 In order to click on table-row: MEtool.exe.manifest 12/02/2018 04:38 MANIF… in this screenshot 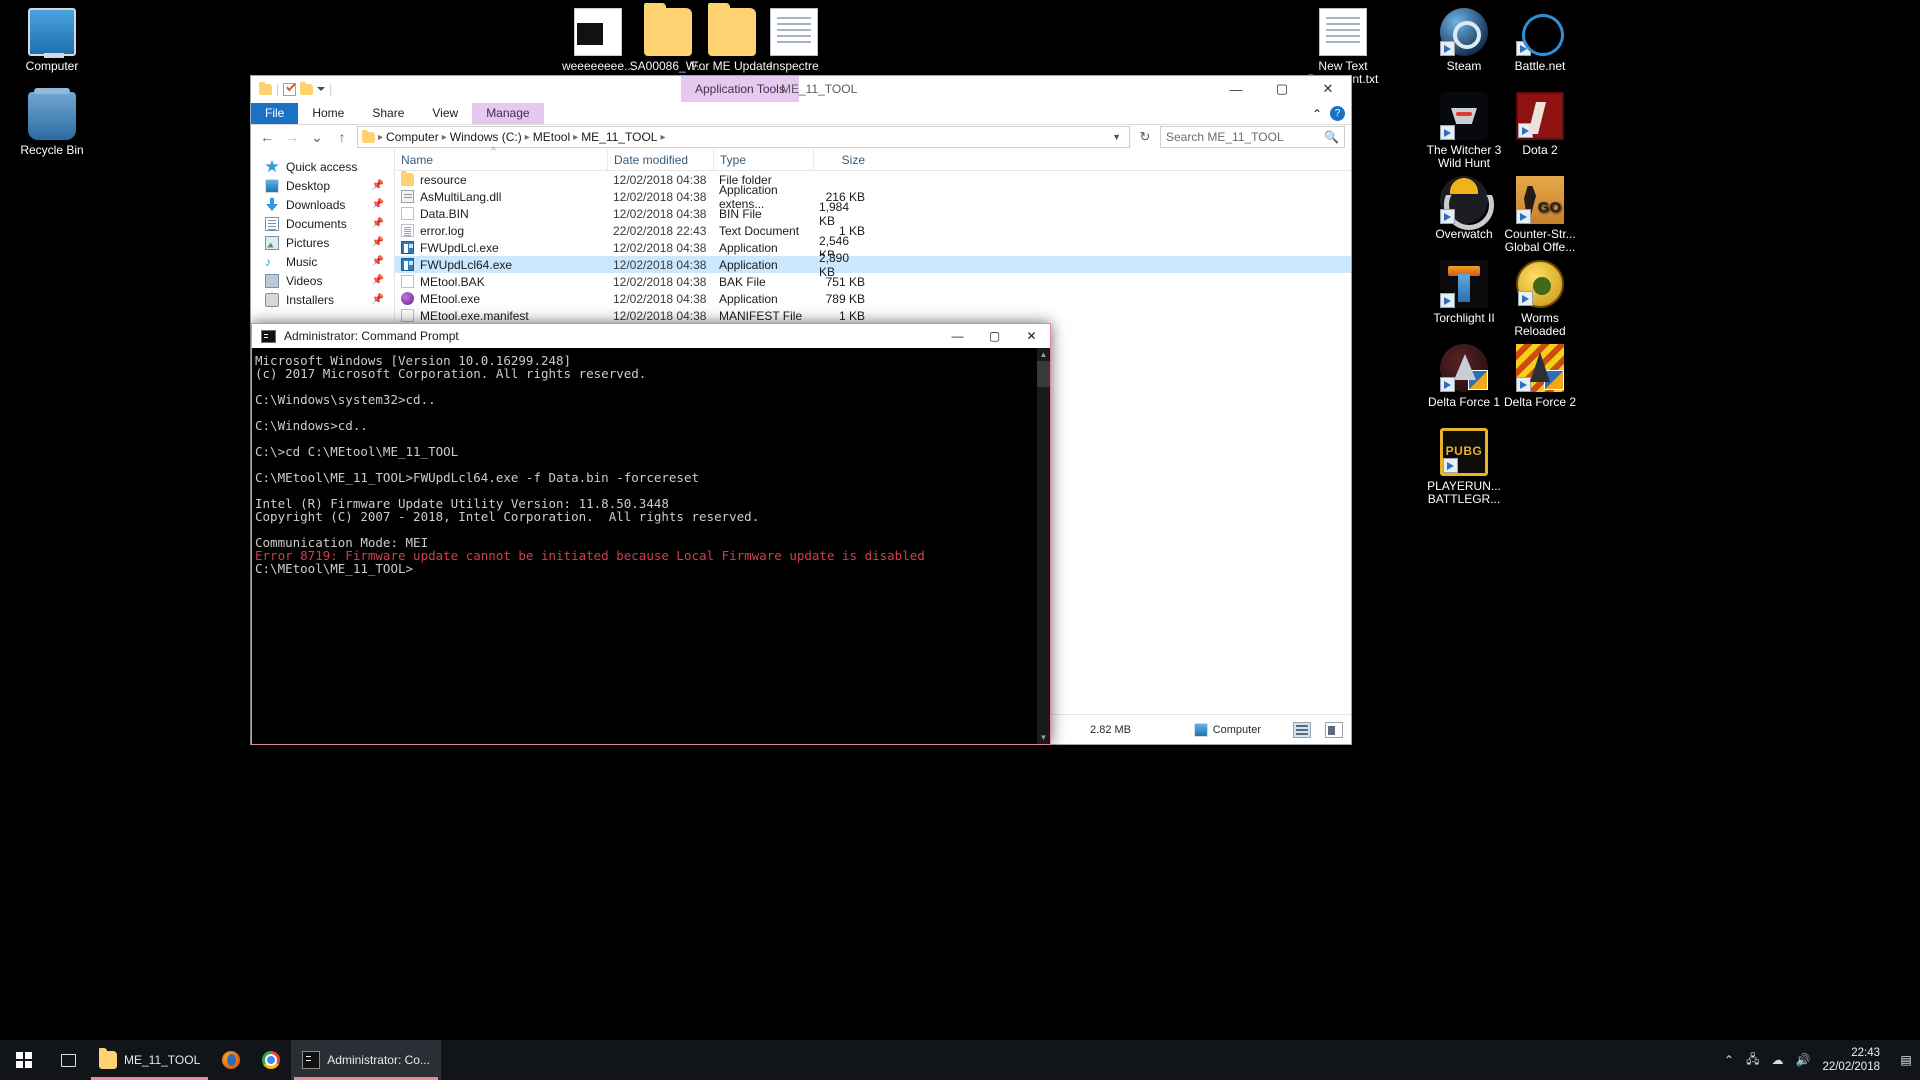, I will do `click(873, 315)`.